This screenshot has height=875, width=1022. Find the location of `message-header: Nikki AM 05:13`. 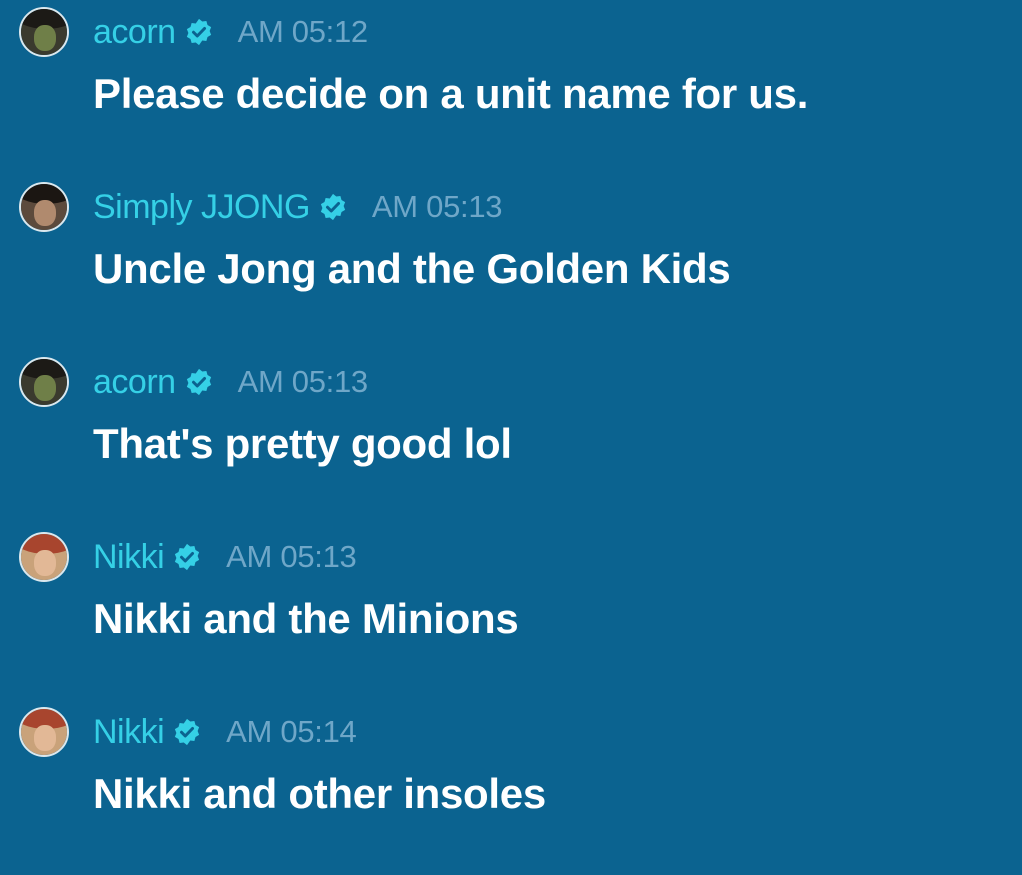

message-header: Nikki AM 05:13 is located at coordinates (225, 557).